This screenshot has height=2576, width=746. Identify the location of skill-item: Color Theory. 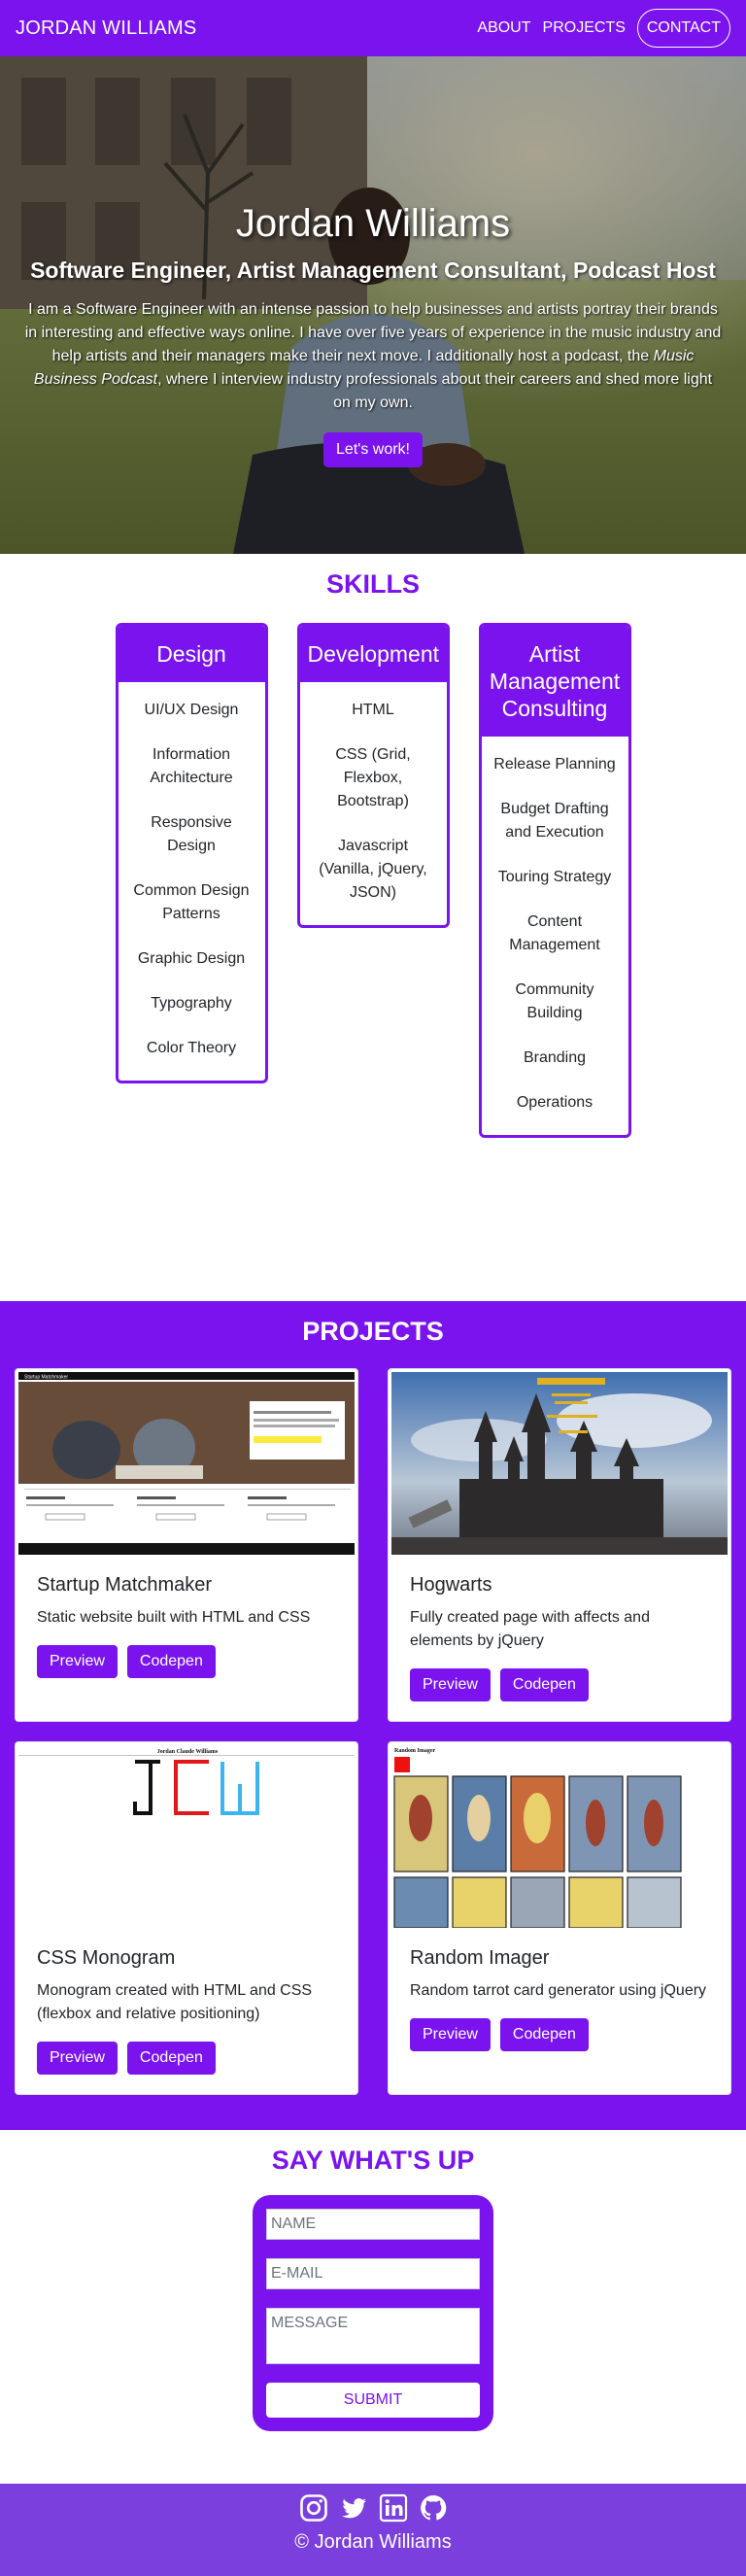
(191, 1048).